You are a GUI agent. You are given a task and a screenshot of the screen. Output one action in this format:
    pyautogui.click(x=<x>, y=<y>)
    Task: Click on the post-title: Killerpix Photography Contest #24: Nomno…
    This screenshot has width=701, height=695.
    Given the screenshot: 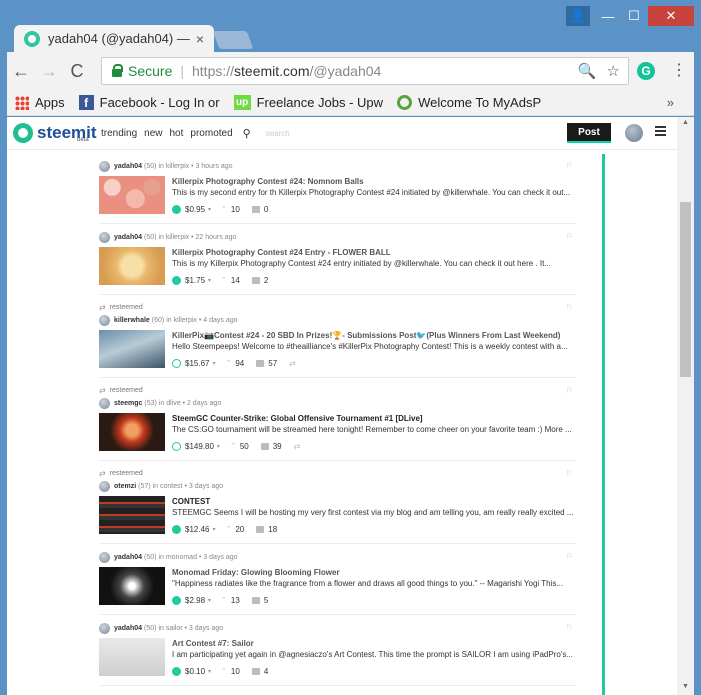 What is the action you would take?
    pyautogui.click(x=374, y=181)
    